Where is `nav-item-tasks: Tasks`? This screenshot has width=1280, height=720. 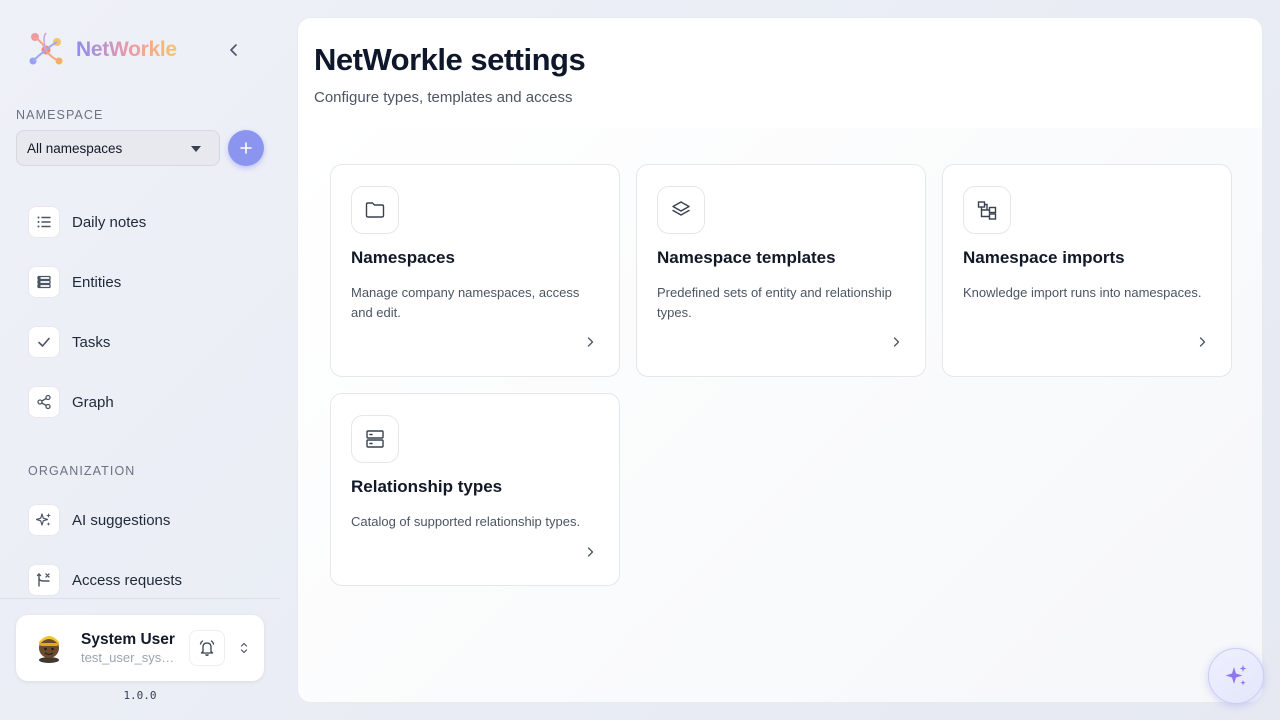
nav-item-tasks: Tasks is located at coordinates (69, 342).